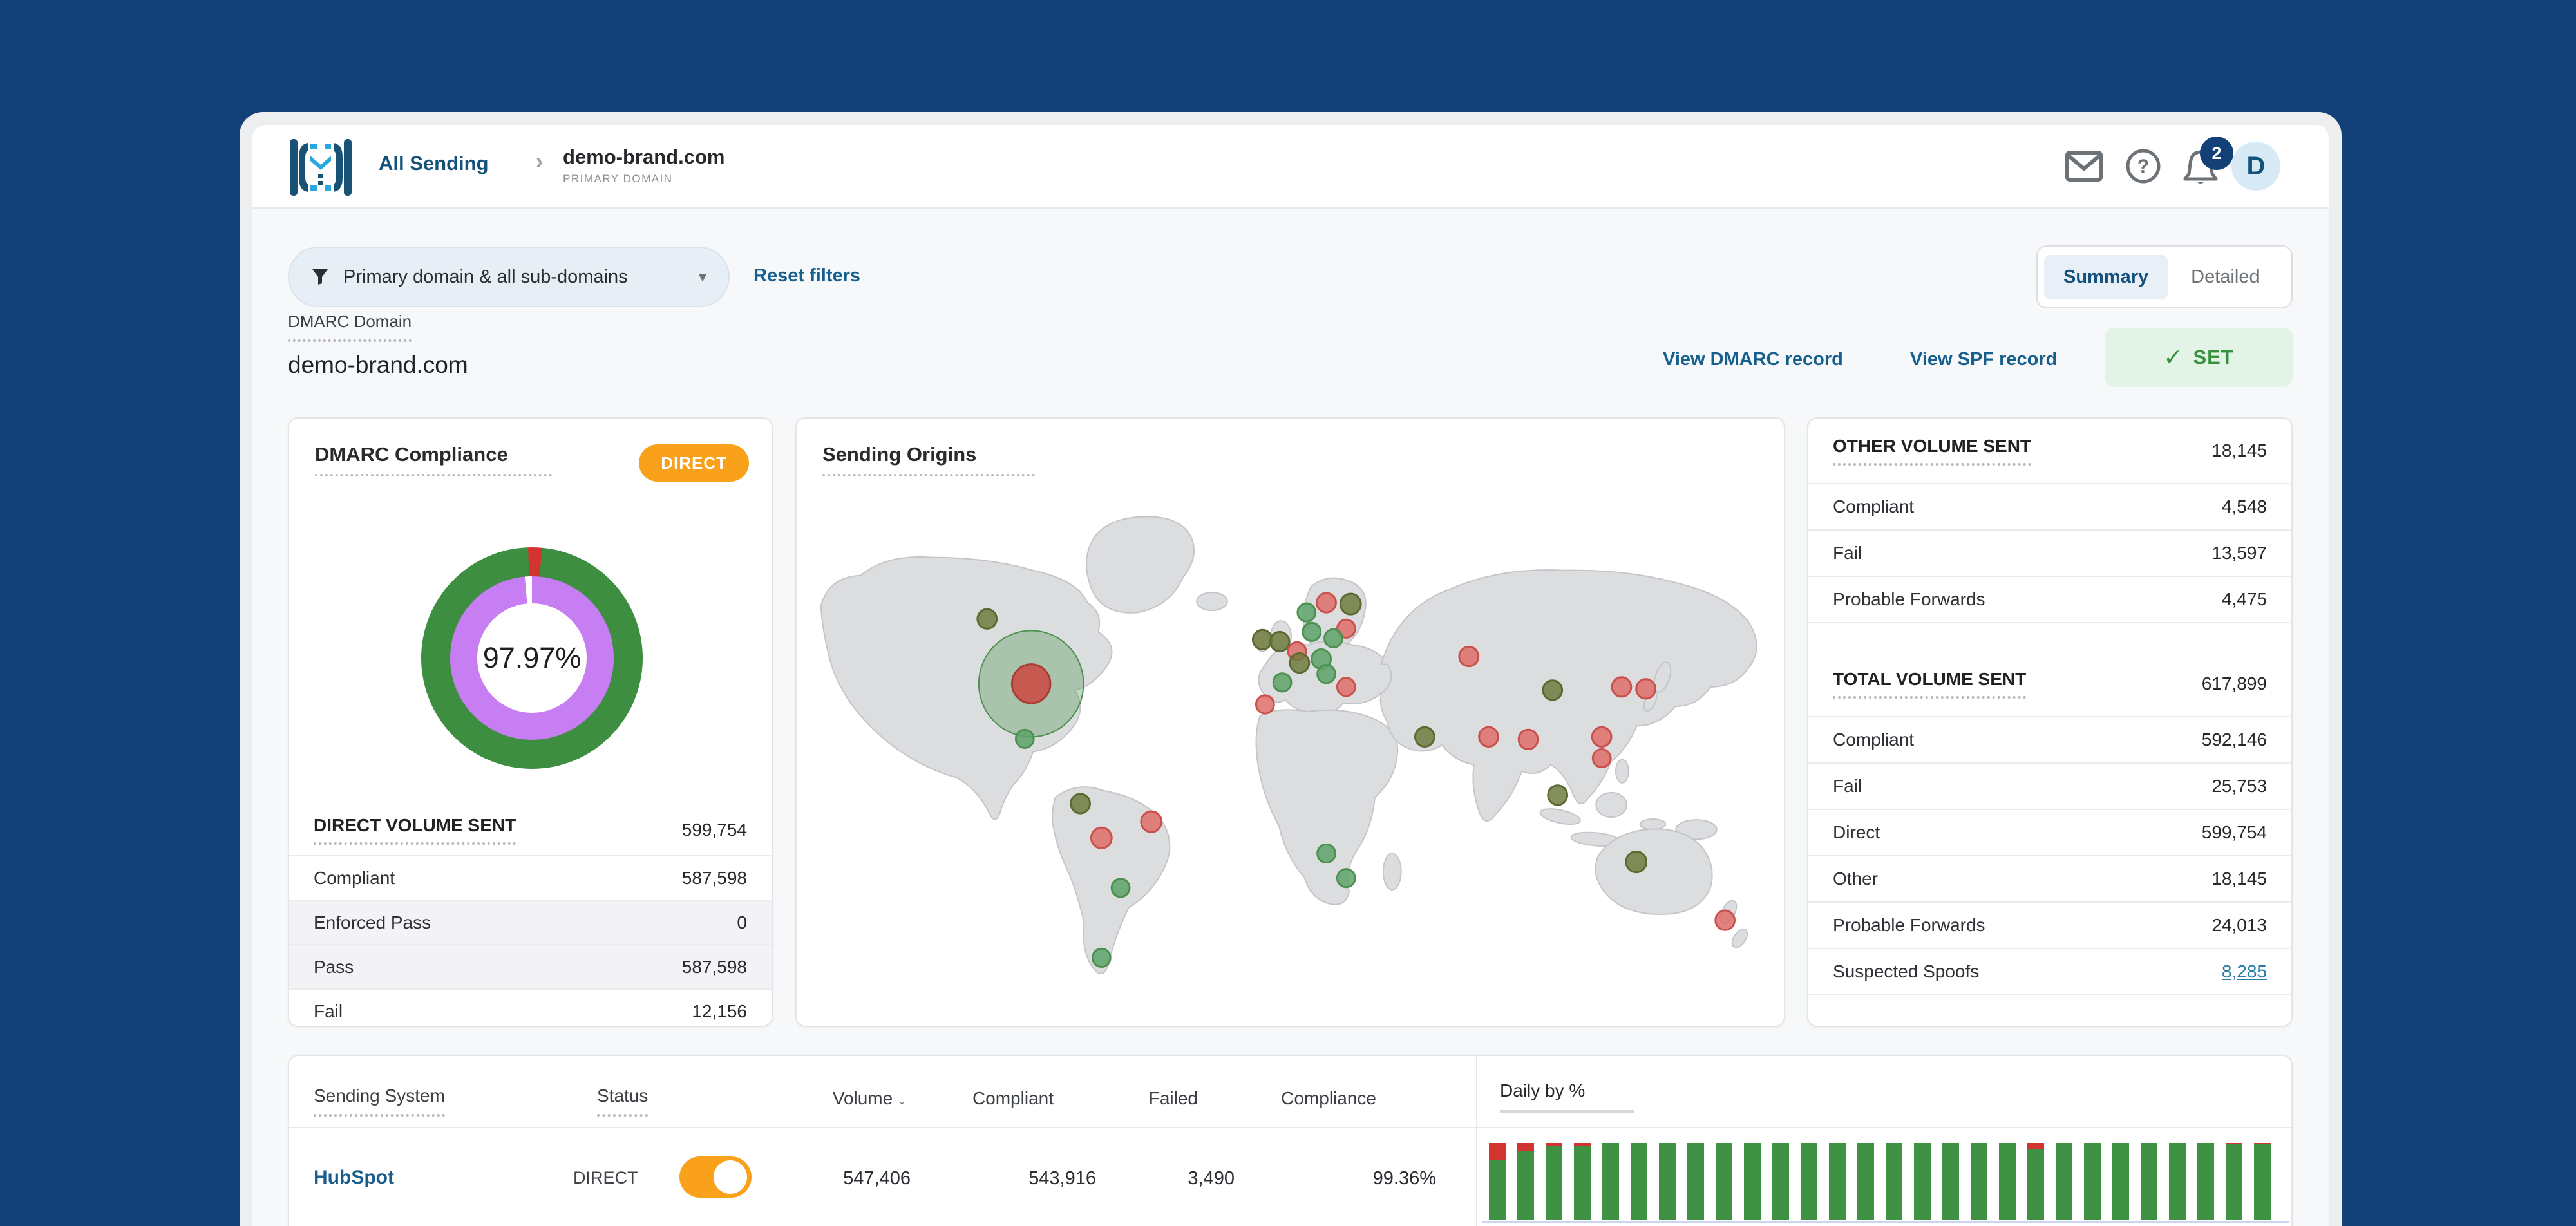  I want to click on status-toggle, so click(716, 1177).